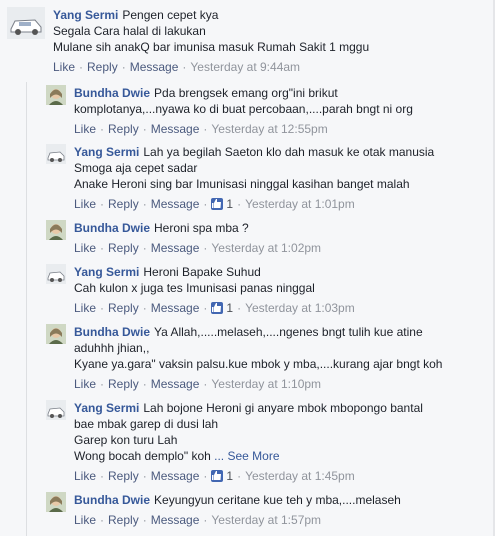  What do you see at coordinates (245, 67) in the screenshot?
I see `timestamp-link: Yesterday at 9:44am` at bounding box center [245, 67].